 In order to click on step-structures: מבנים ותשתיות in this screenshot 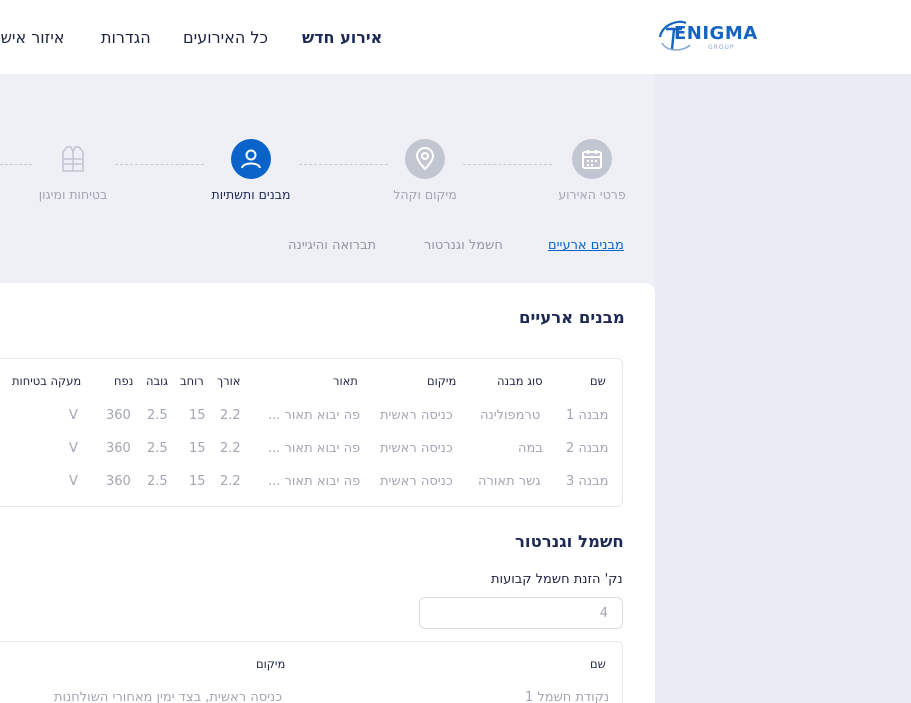, I will do `click(251, 170)`.